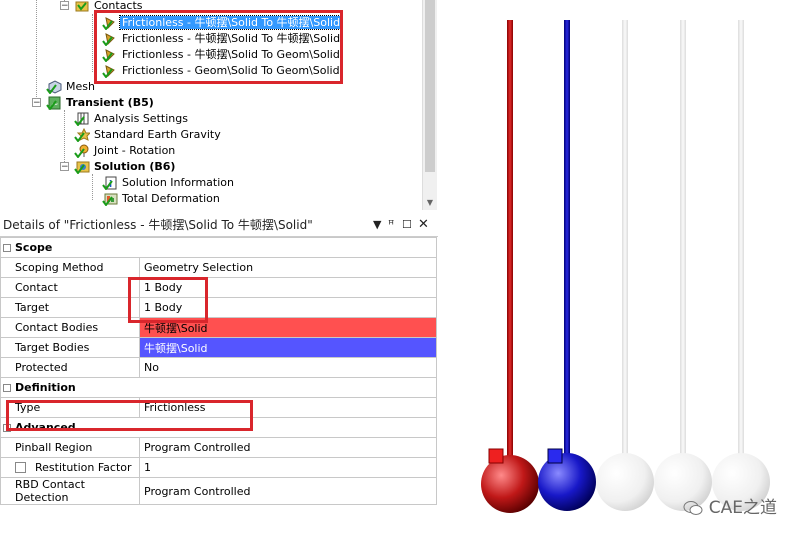 Image resolution: width=803 pixels, height=545 pixels. Describe the element at coordinates (70, 307) in the screenshot. I see `property-name: Target` at that location.